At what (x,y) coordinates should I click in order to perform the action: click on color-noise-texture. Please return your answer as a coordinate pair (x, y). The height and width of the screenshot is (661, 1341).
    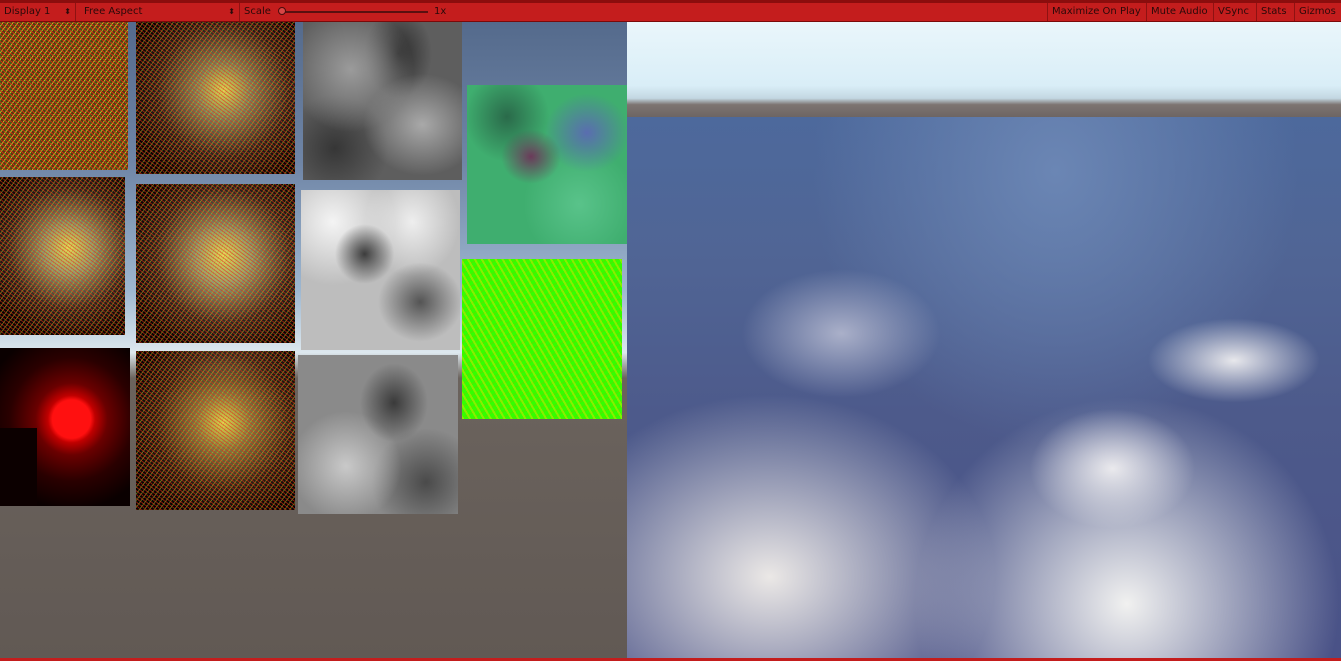
    Looking at the image, I should click on (547, 164).